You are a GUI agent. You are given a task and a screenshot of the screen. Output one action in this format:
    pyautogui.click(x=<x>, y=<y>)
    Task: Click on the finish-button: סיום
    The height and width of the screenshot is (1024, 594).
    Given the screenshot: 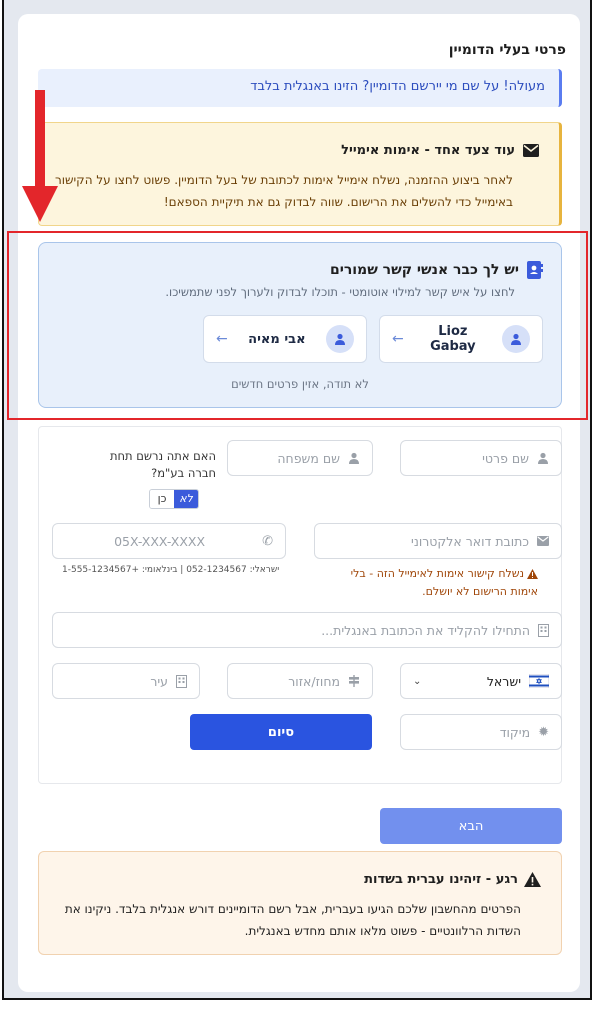 What is the action you would take?
    pyautogui.click(x=281, y=732)
    